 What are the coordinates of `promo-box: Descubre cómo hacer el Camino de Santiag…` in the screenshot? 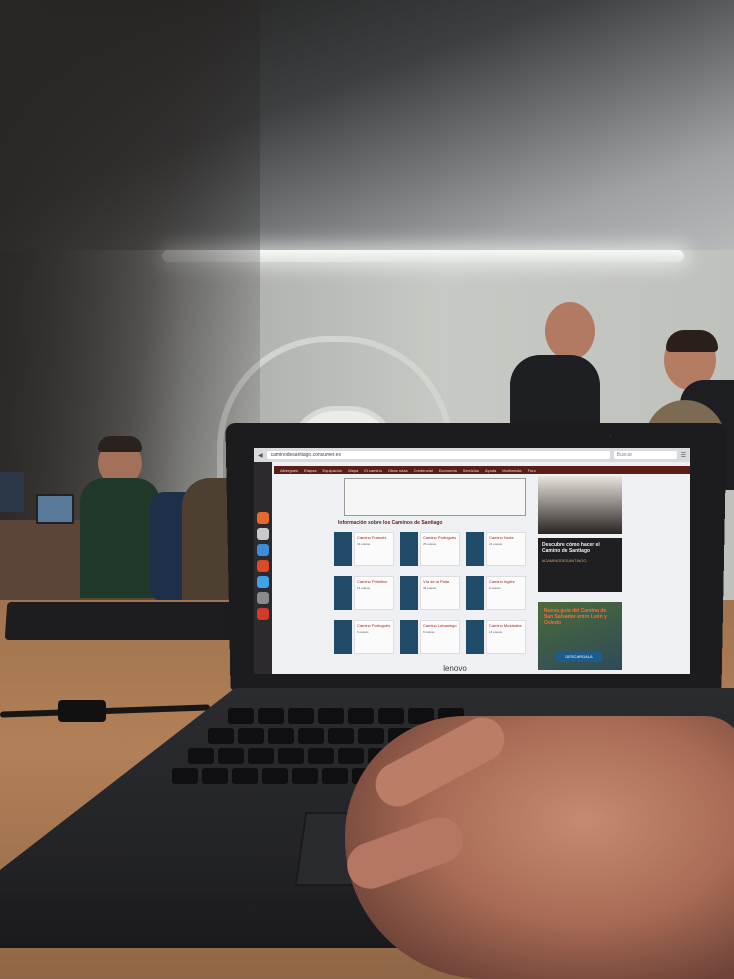 It's located at (580, 565).